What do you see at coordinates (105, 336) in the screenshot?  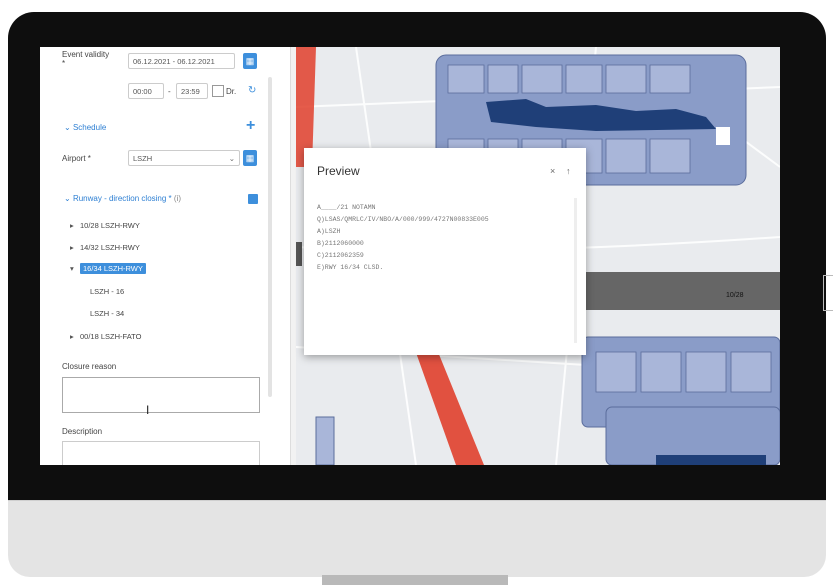 I see `tree-item-fato: ▸ 00/18 LSZH-FATO` at bounding box center [105, 336].